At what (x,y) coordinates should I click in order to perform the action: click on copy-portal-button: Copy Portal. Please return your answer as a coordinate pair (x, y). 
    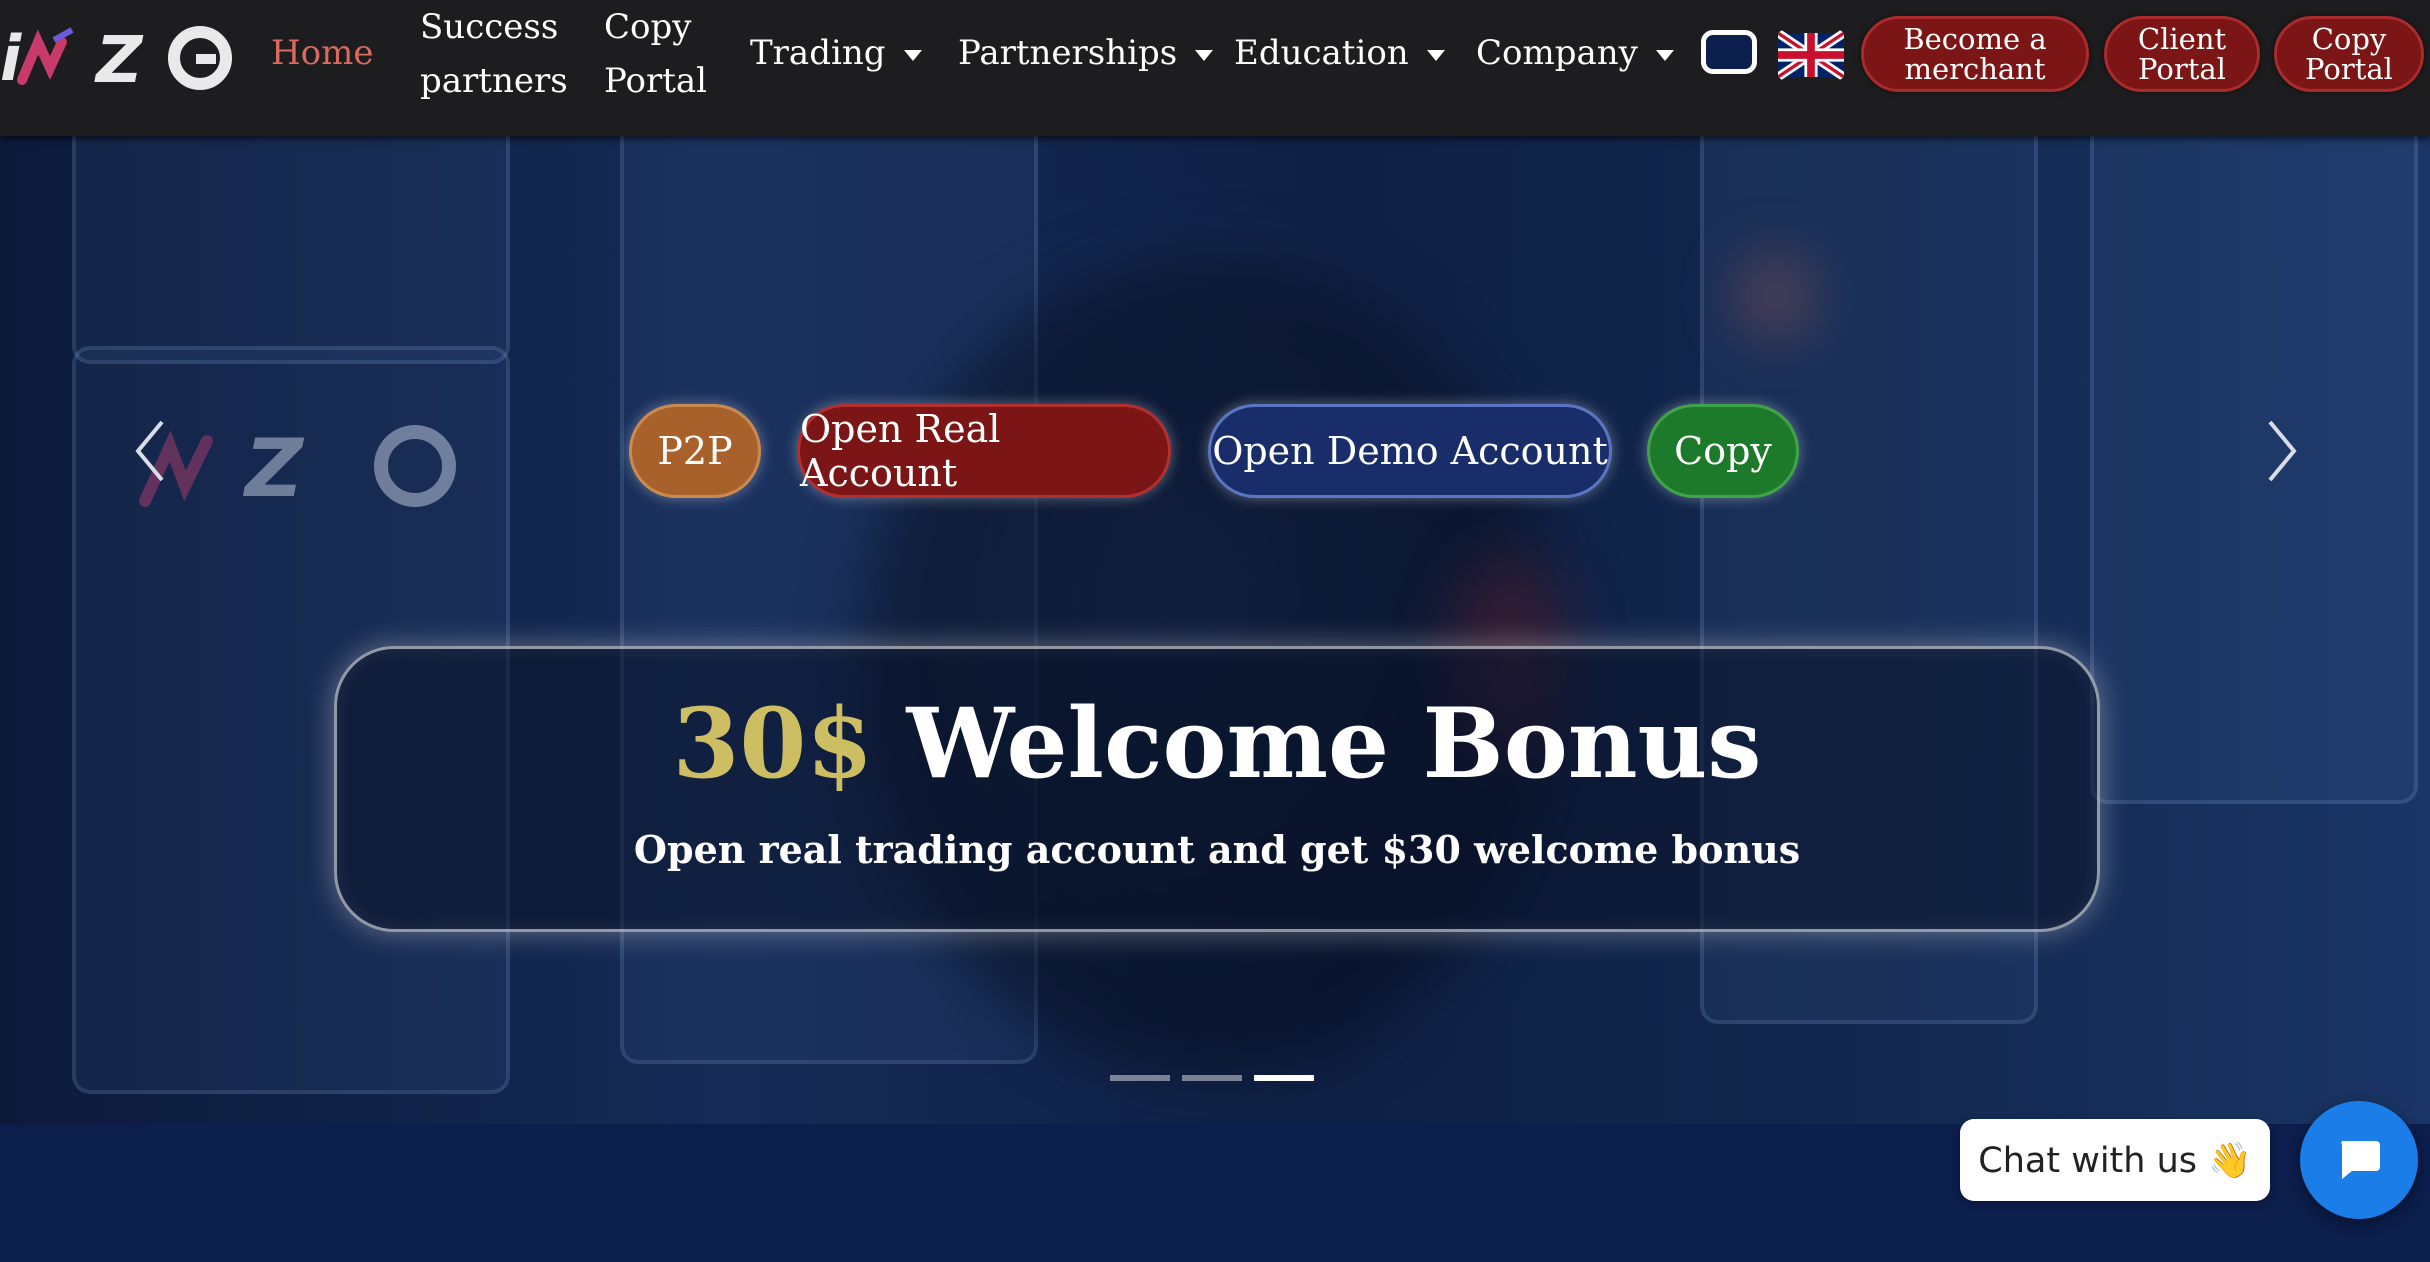
    Looking at the image, I should click on (2349, 54).